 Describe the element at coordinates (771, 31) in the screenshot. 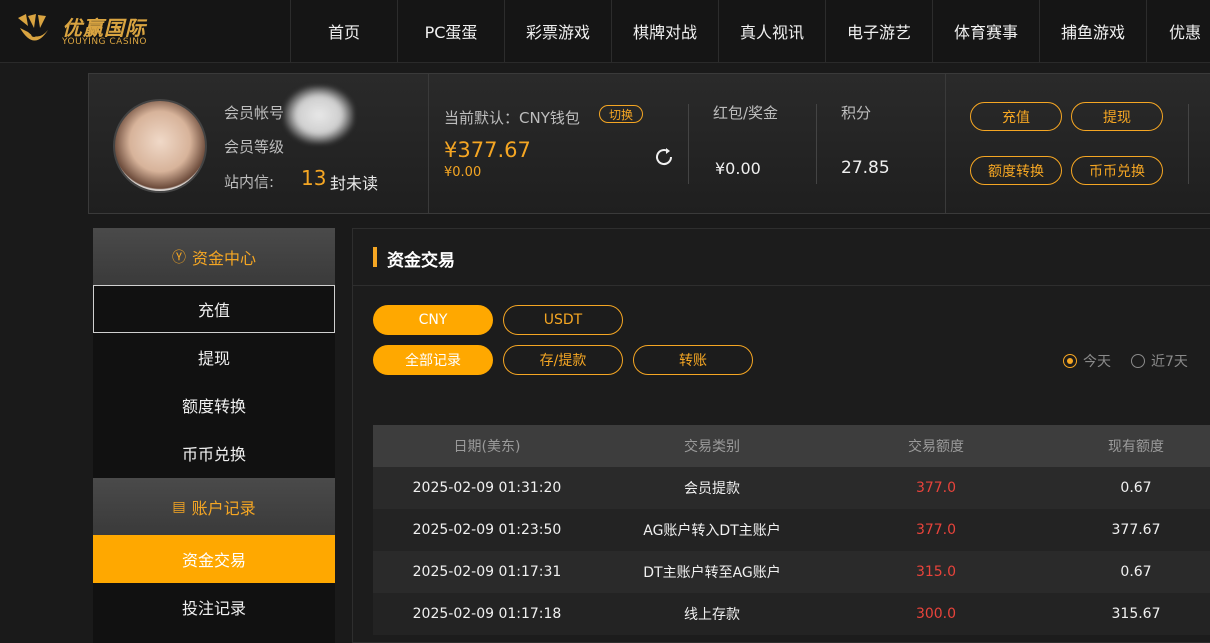

I see `nav-live-casino: 真人视讯` at that location.